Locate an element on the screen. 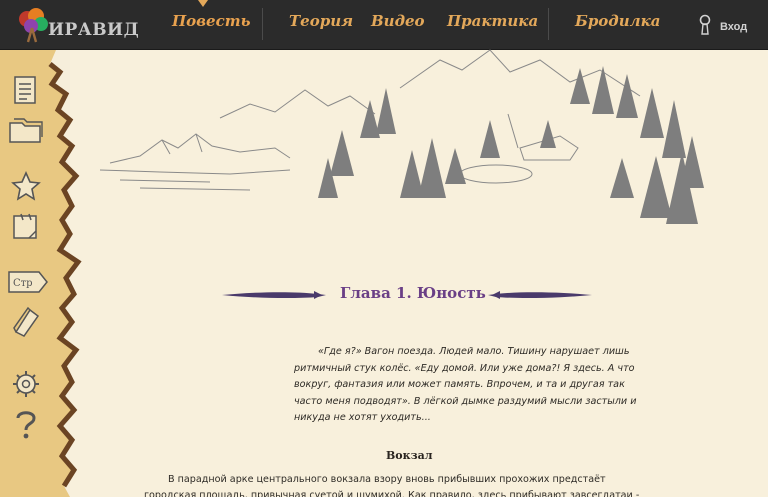 This screenshot has width=768, height=497. folders-icon is located at coordinates (26, 130).